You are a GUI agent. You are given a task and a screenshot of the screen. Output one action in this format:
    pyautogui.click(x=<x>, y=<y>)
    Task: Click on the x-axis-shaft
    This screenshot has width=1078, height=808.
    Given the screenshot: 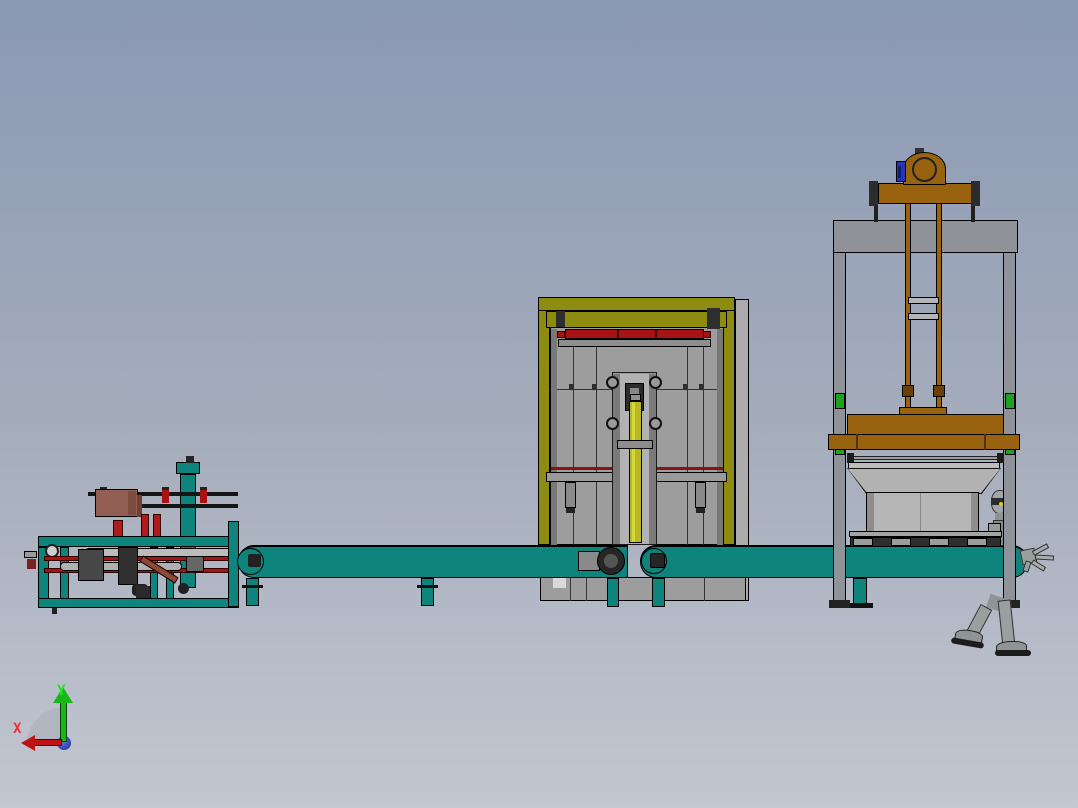 What is the action you would take?
    pyautogui.click(x=48, y=742)
    